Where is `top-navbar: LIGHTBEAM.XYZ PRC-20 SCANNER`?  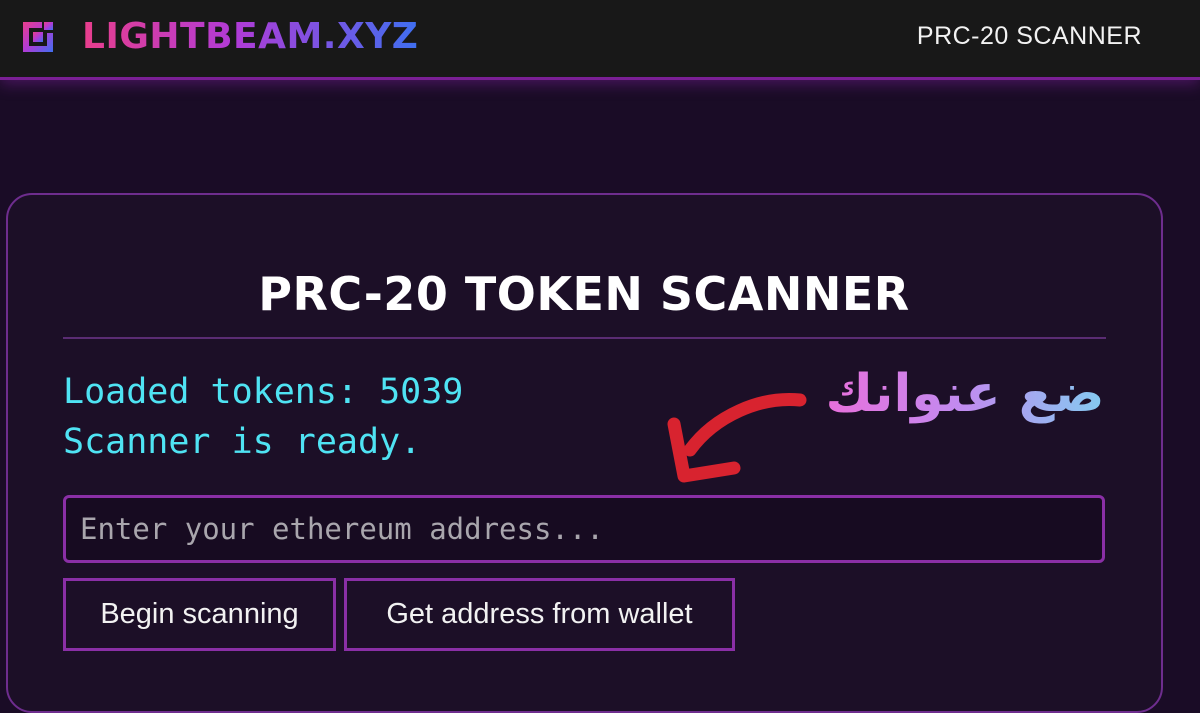
top-navbar: LIGHTBEAM.XYZ PRC-20 SCANNER is located at coordinates (600, 40).